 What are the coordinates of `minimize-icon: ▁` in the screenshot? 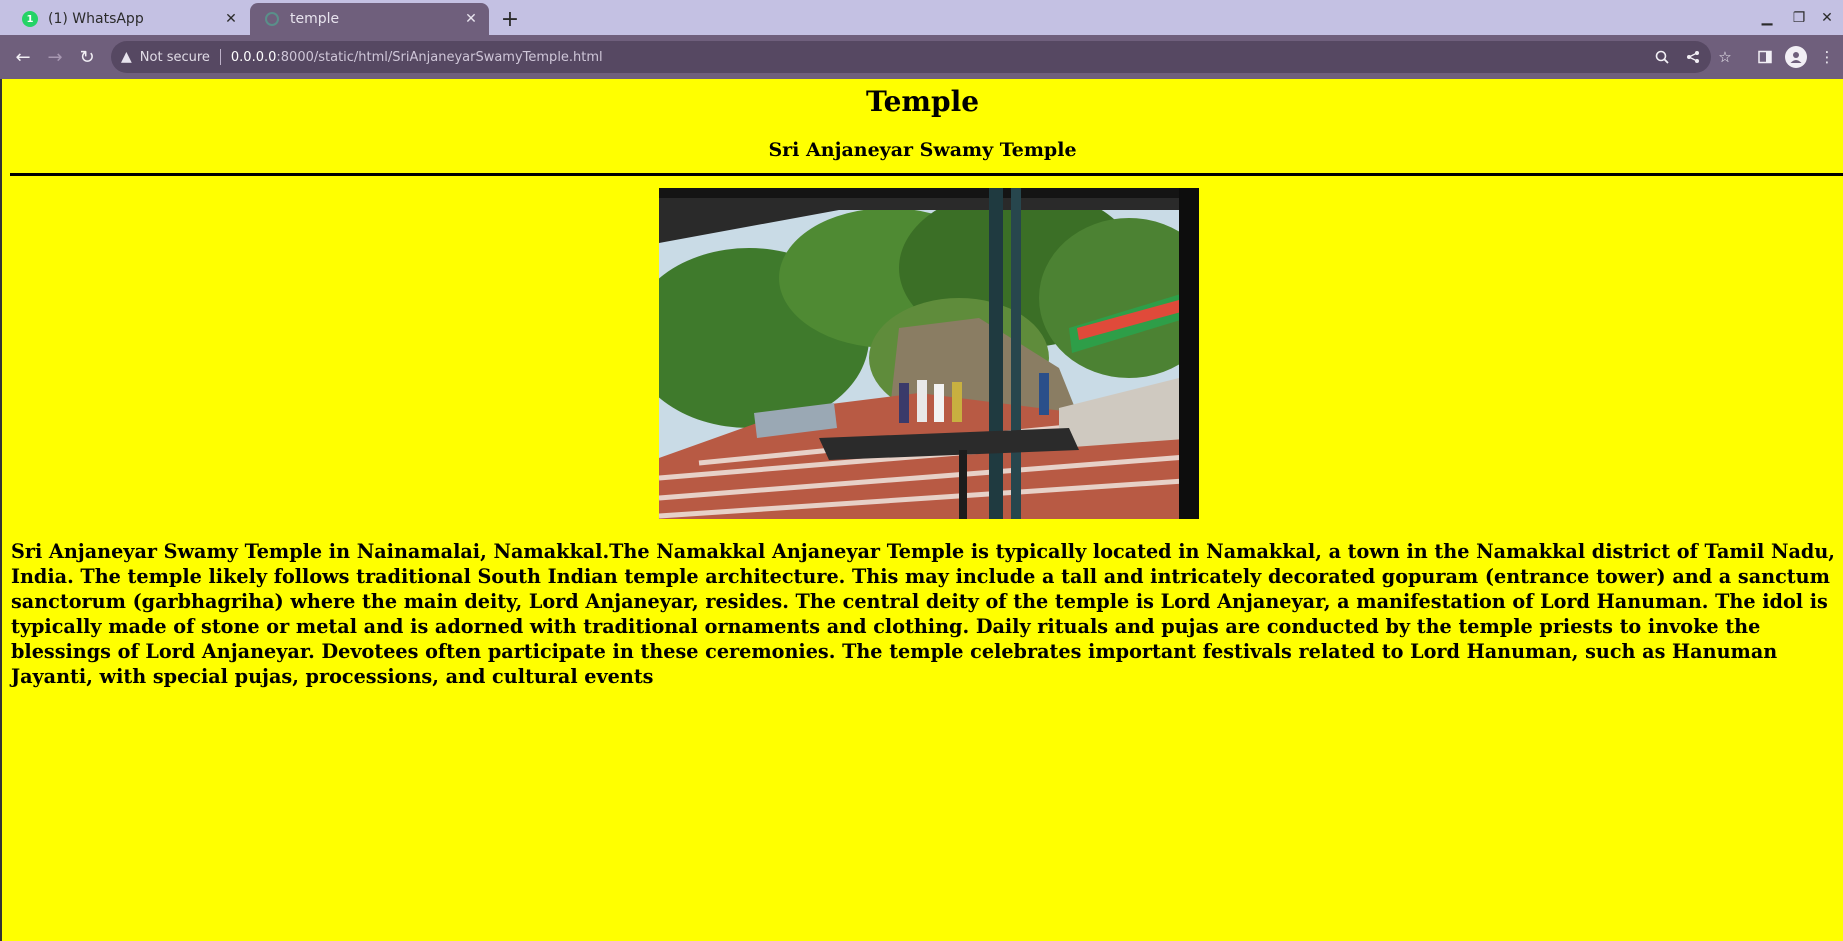 It's located at (1767, 18).